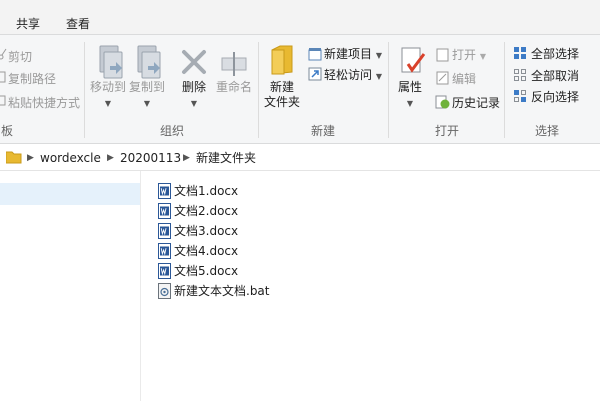  I want to click on select-group-label: 选择, so click(546, 131).